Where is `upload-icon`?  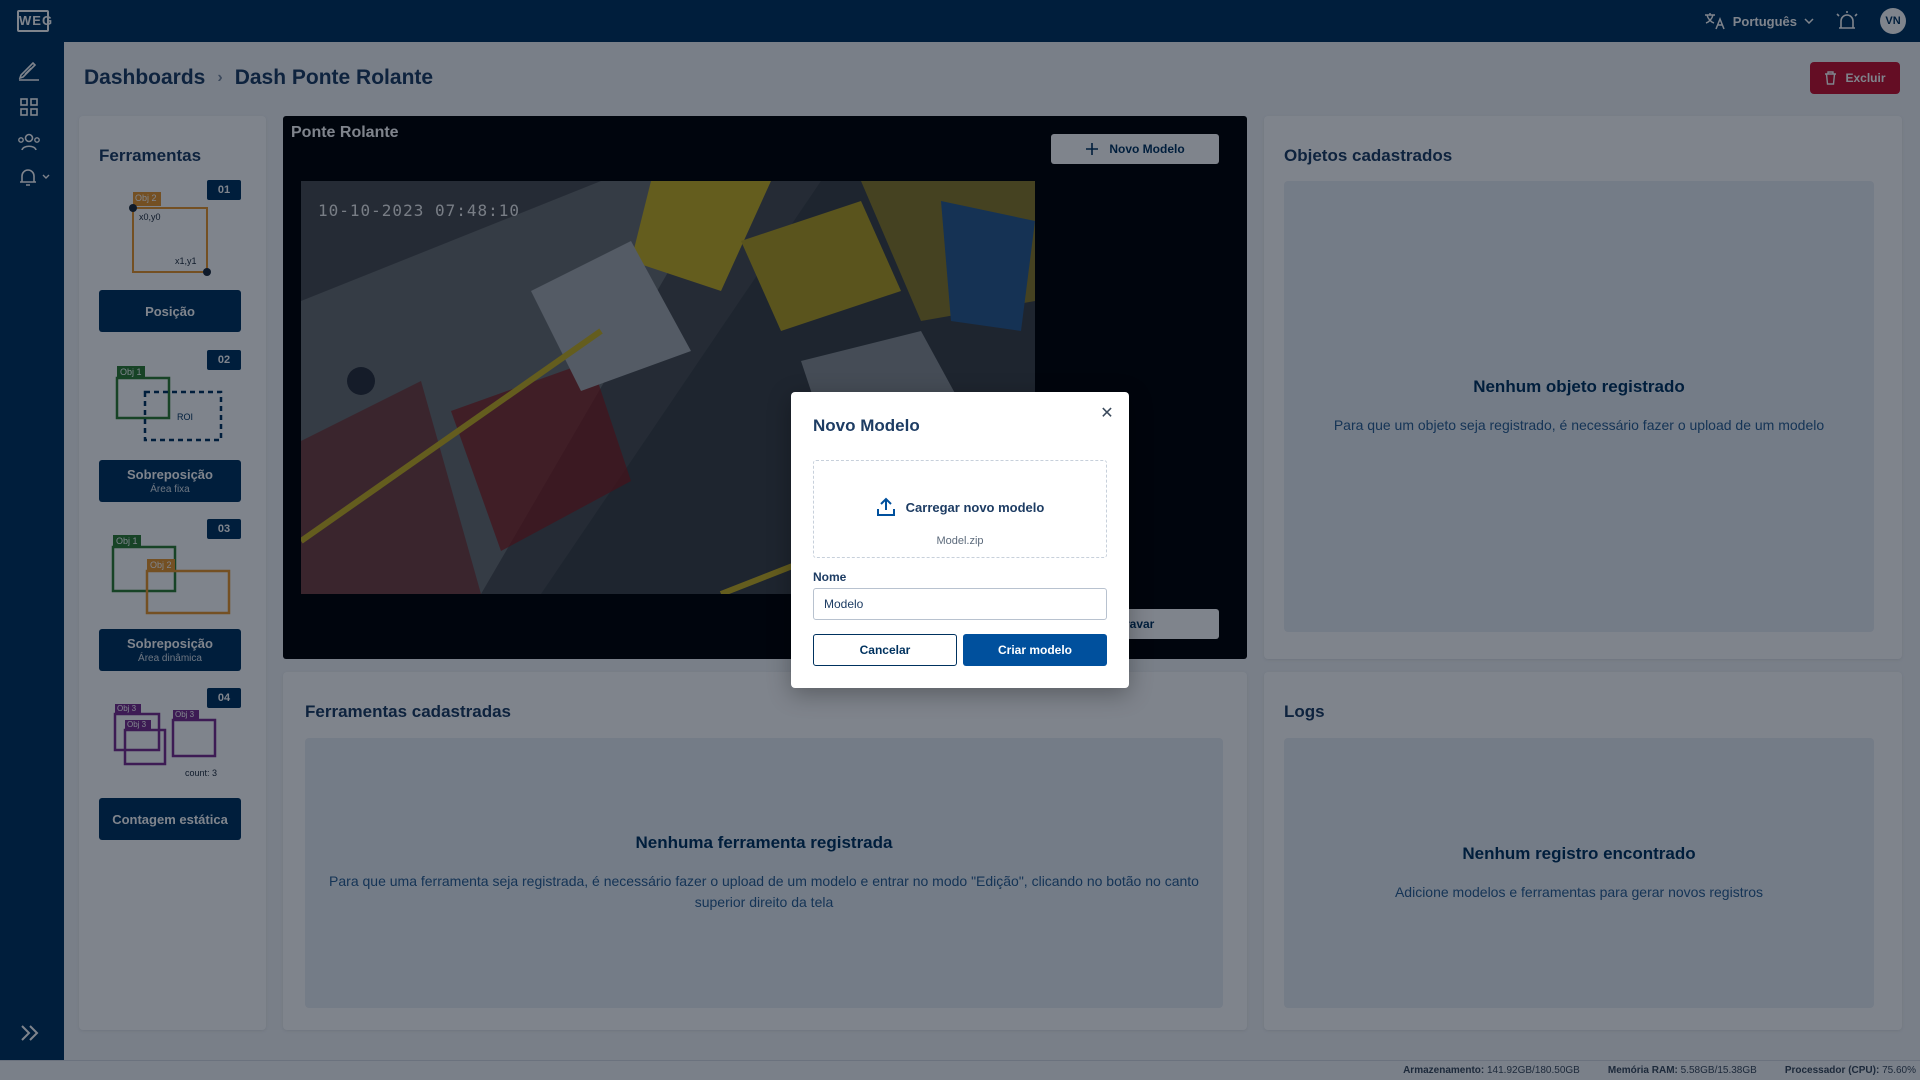
upload-icon is located at coordinates (885, 506).